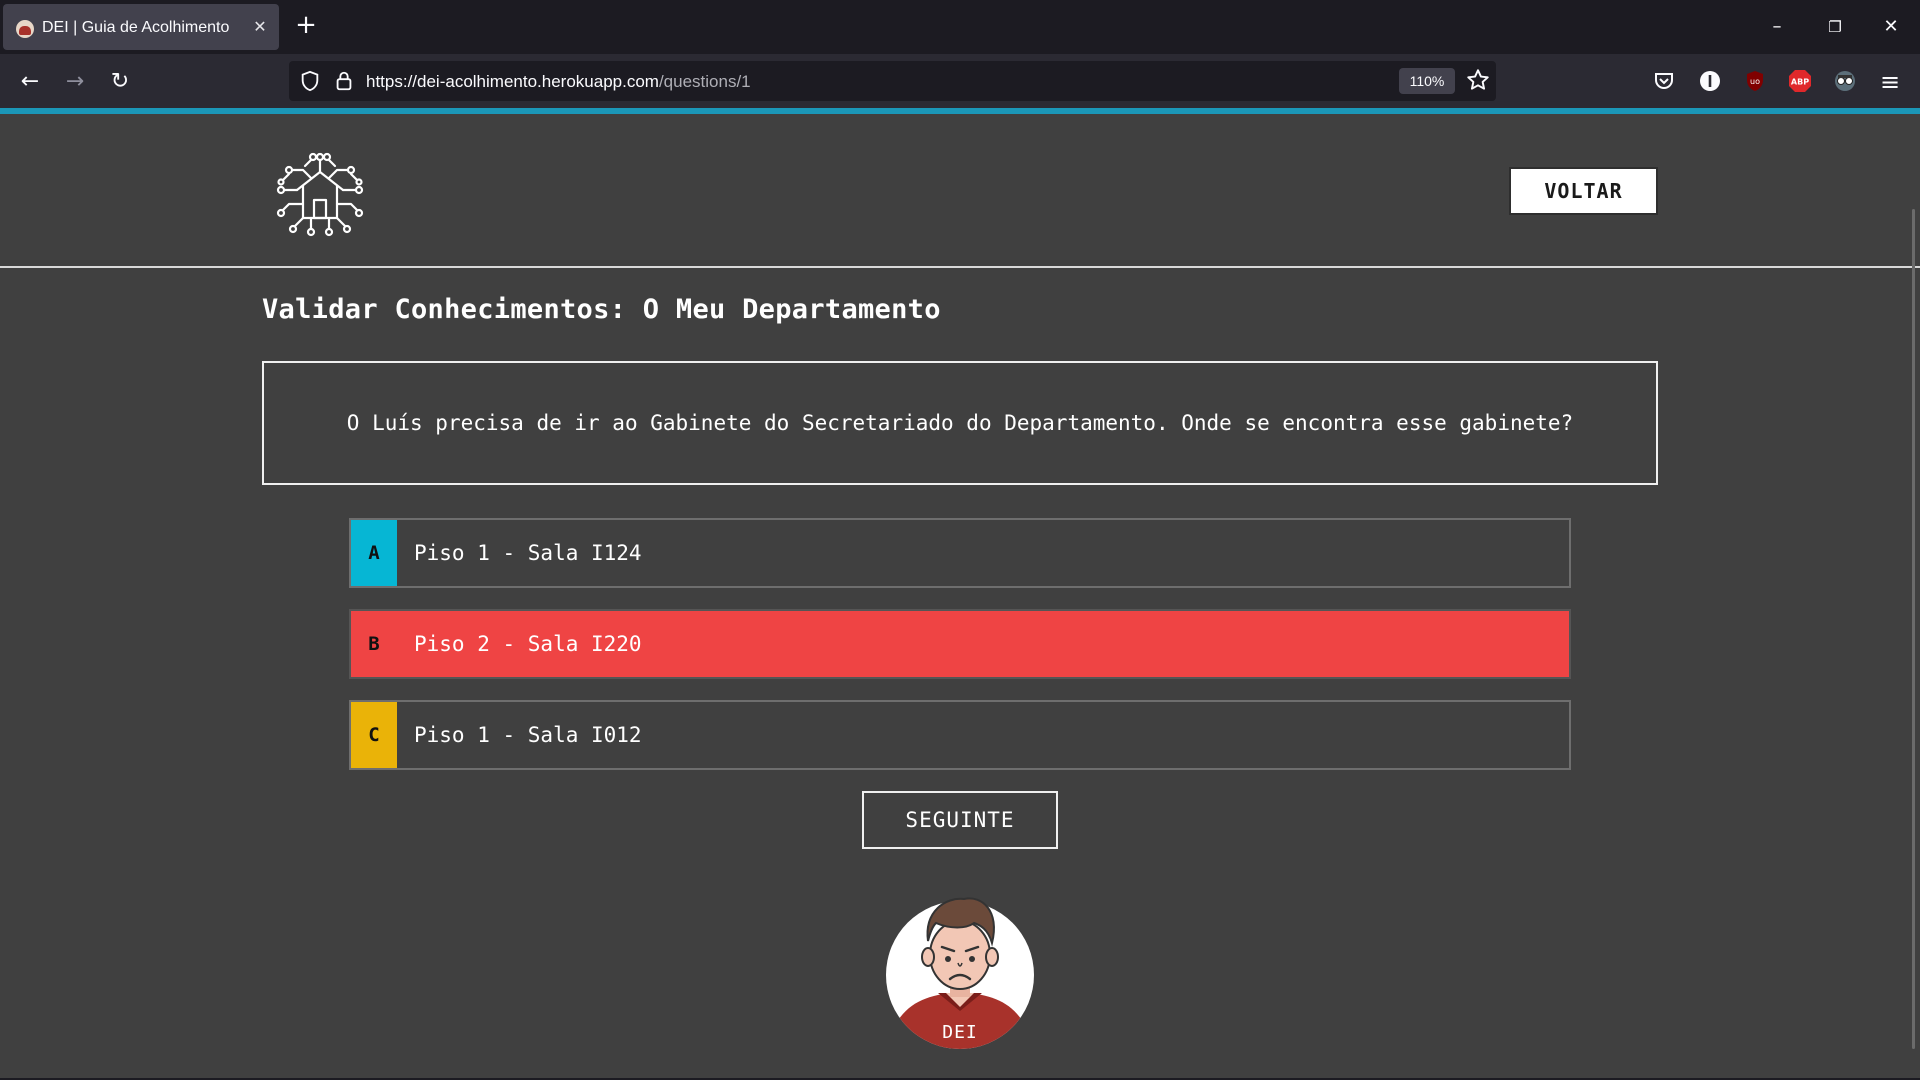 This screenshot has width=1920, height=1080. I want to click on house-circuit-logo-icon, so click(320, 195).